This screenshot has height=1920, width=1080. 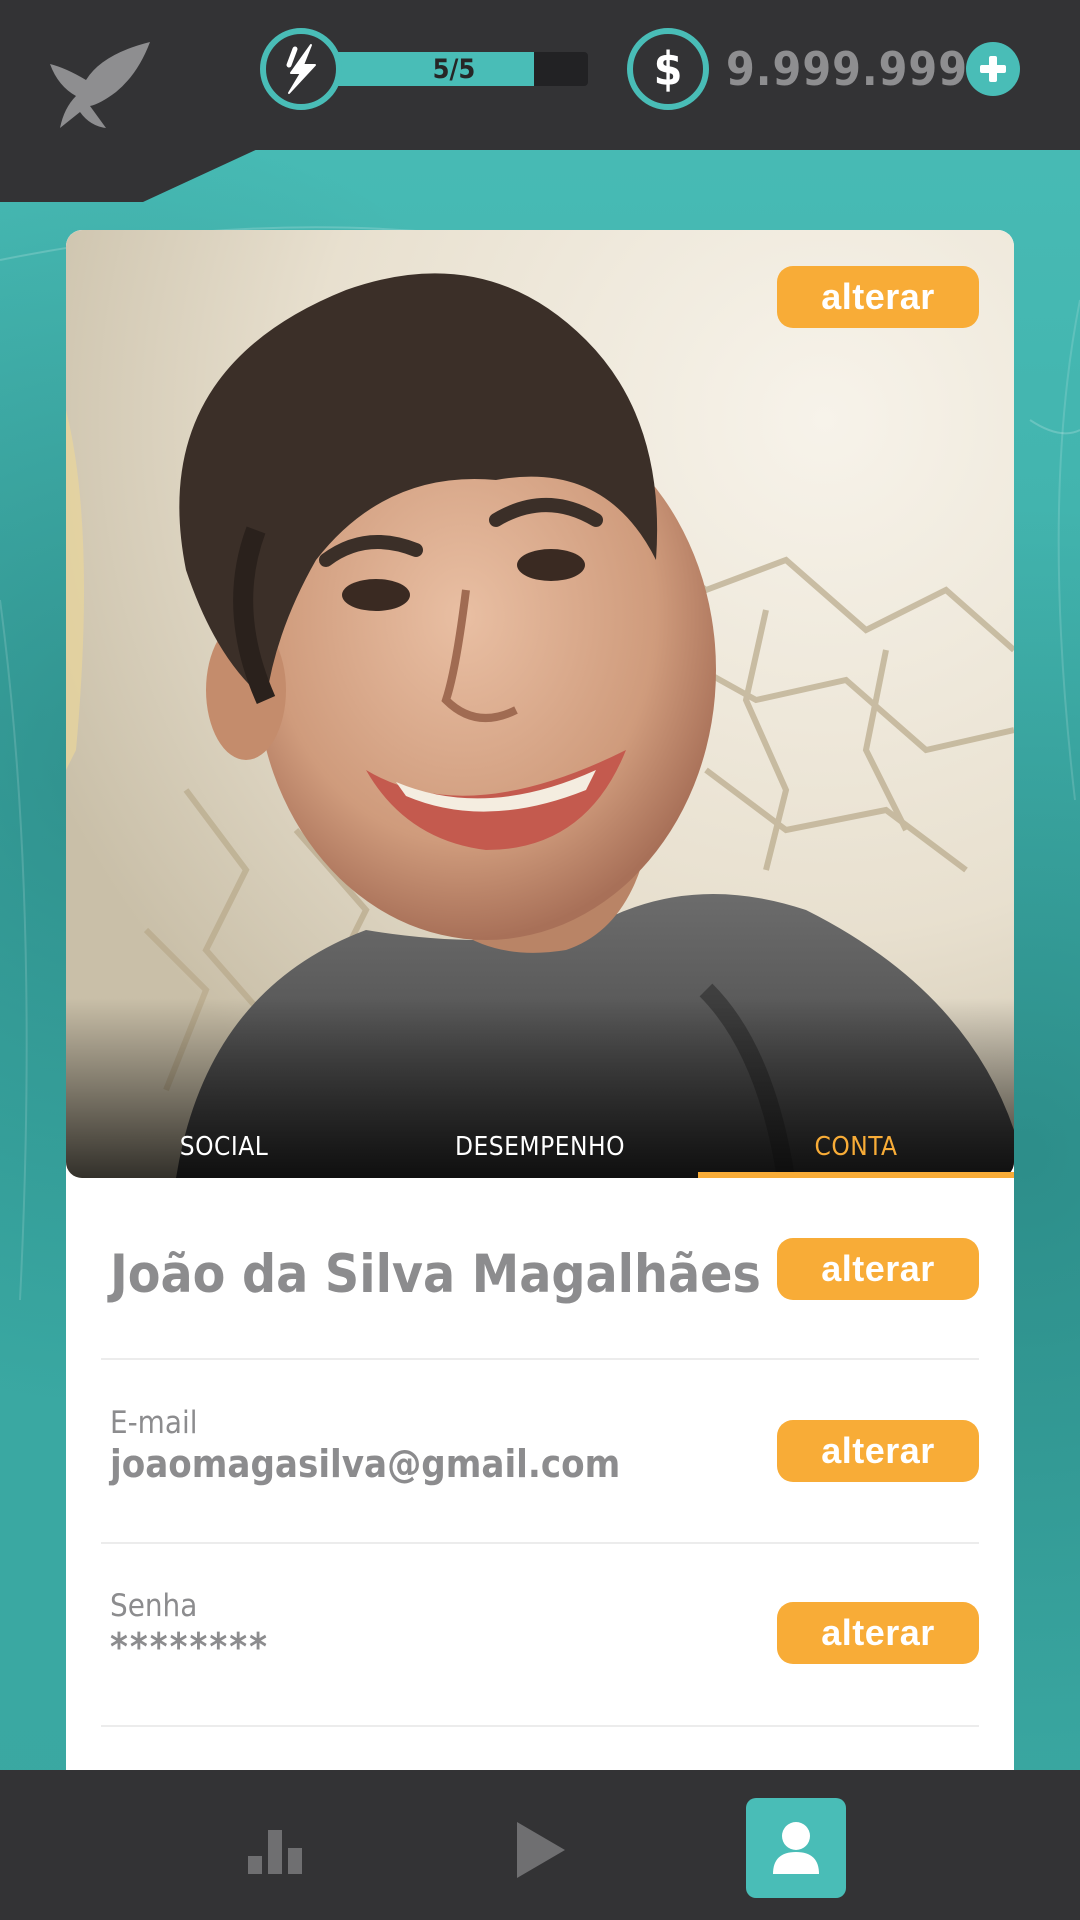 I want to click on tab-social: SOCIAL, so click(x=224, y=1150).